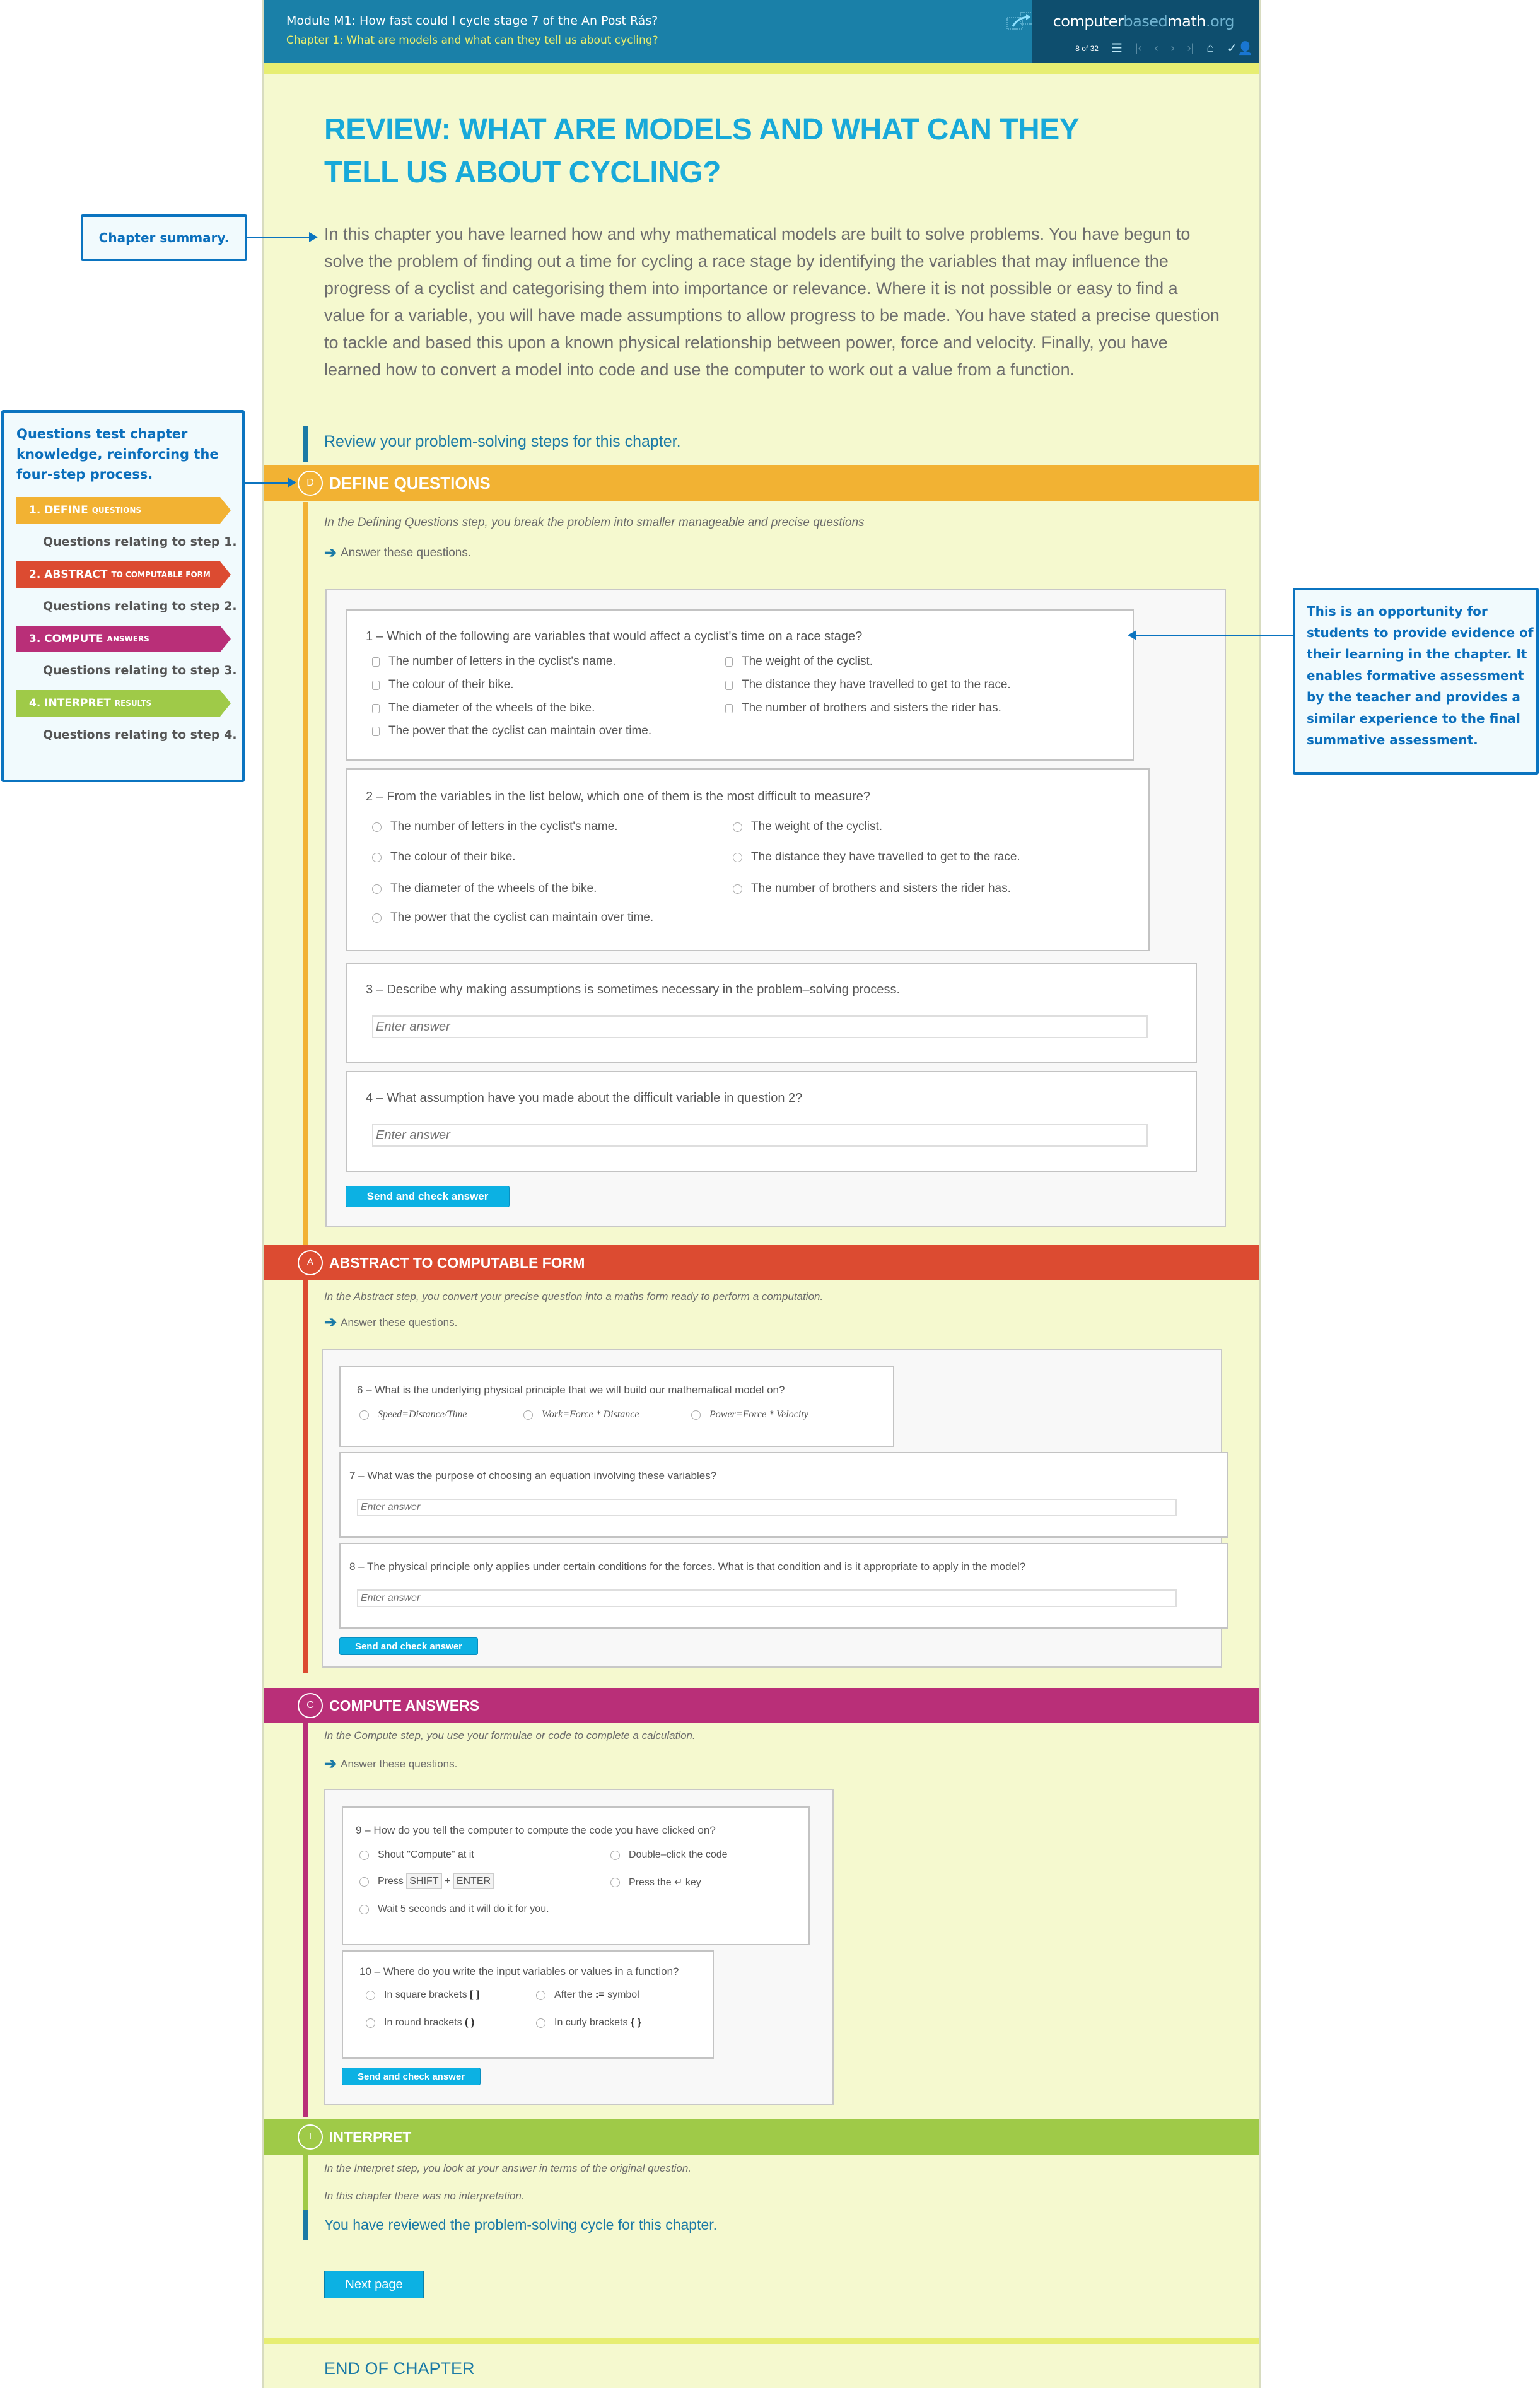  What do you see at coordinates (140, 735) in the screenshot?
I see `step-description: Questions relating to step 4.` at bounding box center [140, 735].